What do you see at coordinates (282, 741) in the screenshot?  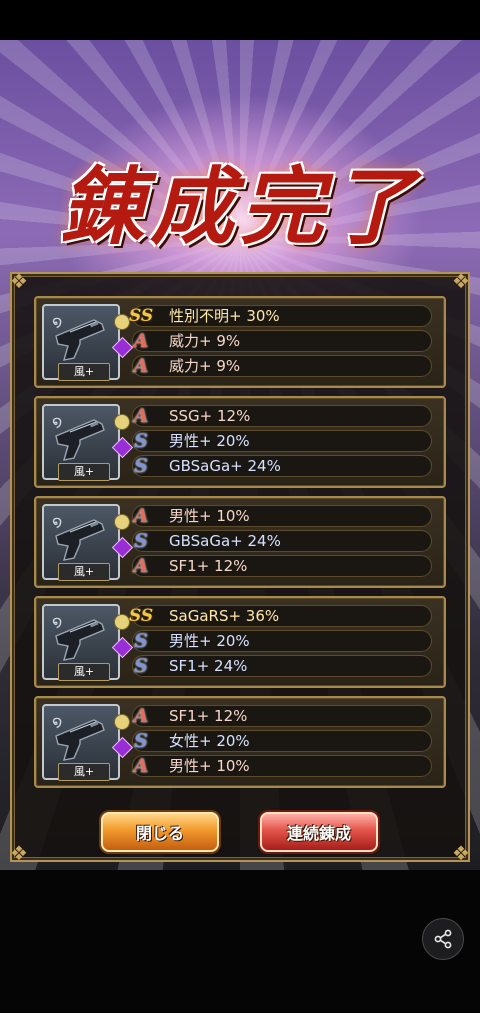 I see `effect-row: S 女性+ 20%` at bounding box center [282, 741].